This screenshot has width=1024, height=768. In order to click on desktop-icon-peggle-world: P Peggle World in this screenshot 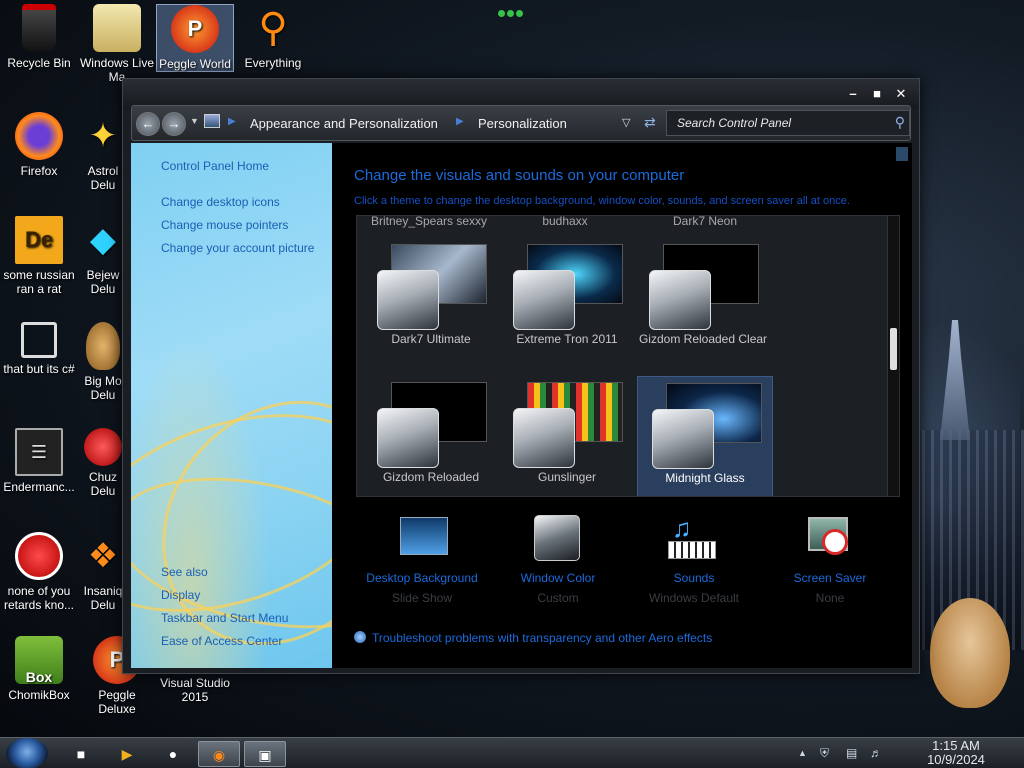, I will do `click(195, 38)`.